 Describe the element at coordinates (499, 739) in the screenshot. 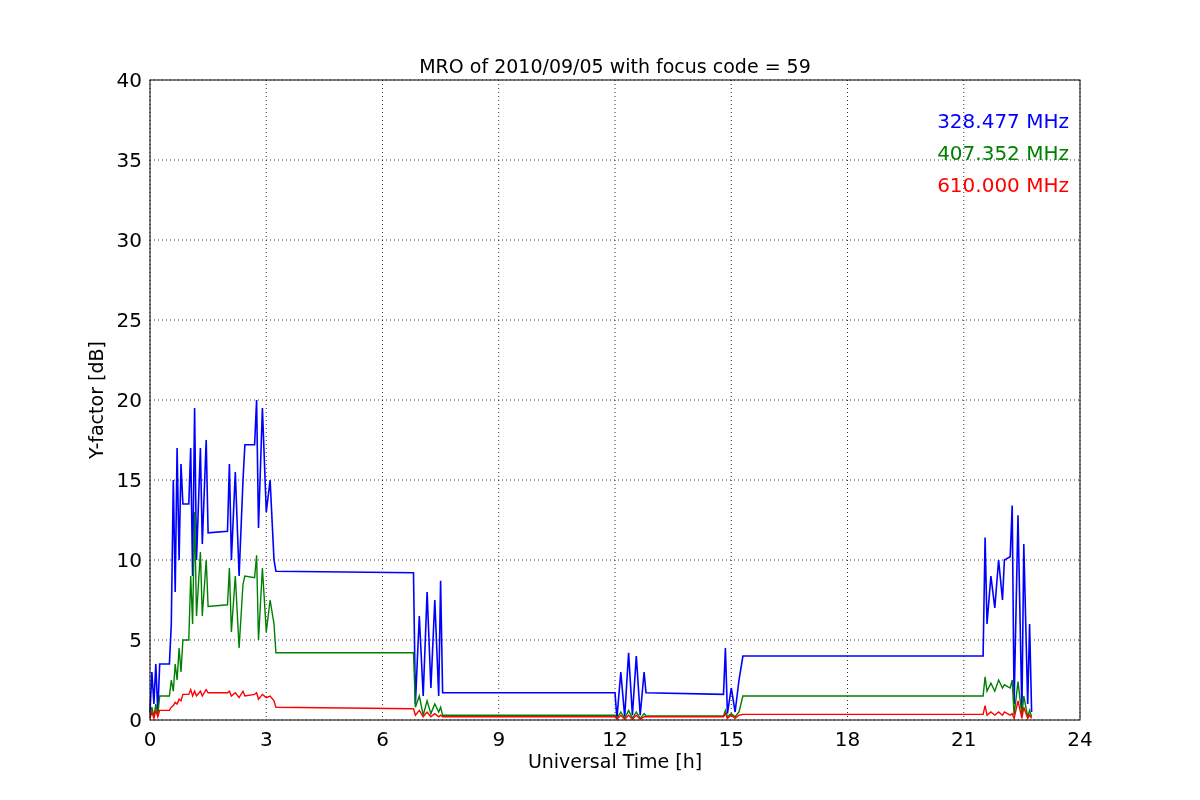

I see `tick-label: 9` at that location.